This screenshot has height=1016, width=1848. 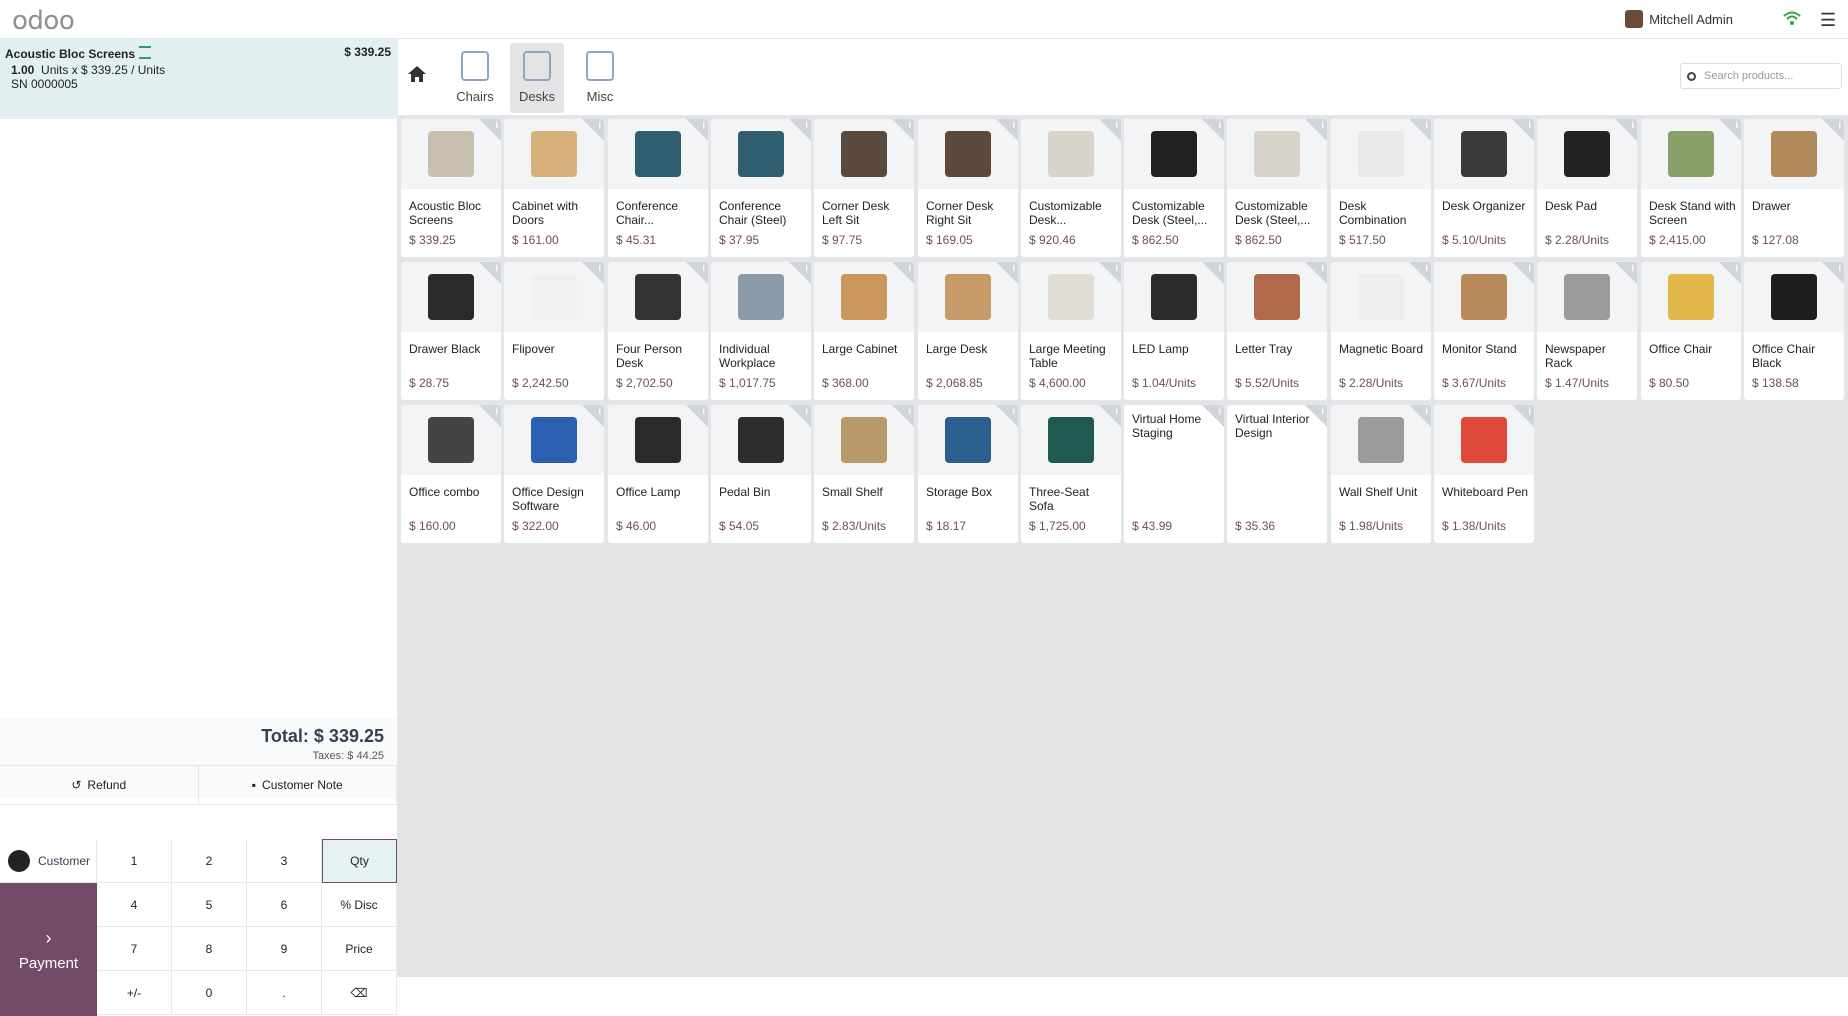 I want to click on product-card: i Corner Desk Left Sit $ 97.75, so click(x=864, y=188).